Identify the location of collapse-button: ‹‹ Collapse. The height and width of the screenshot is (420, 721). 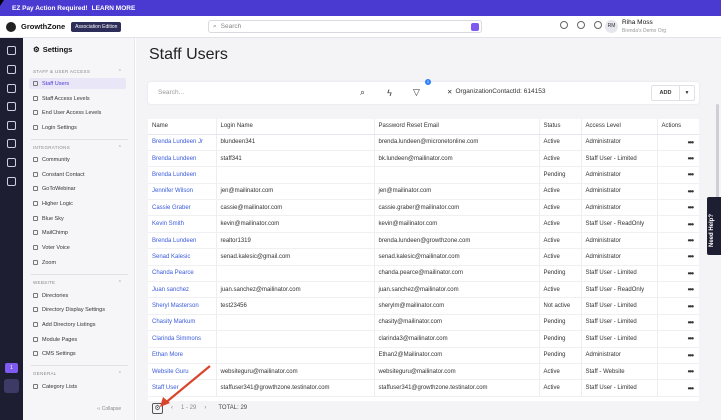
(109, 409).